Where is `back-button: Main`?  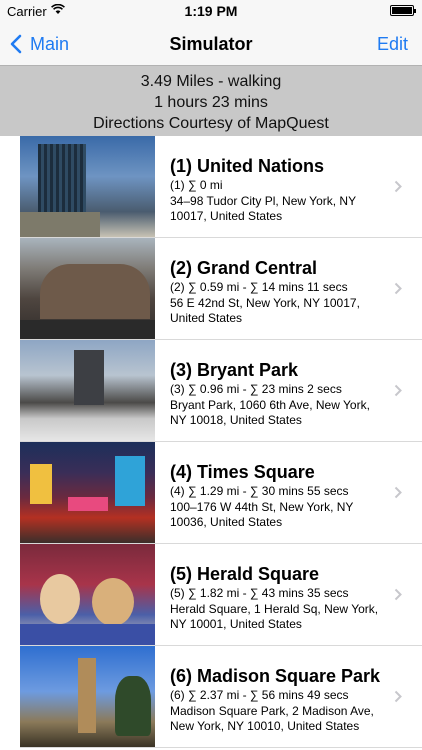 back-button: Main is located at coordinates (39, 44).